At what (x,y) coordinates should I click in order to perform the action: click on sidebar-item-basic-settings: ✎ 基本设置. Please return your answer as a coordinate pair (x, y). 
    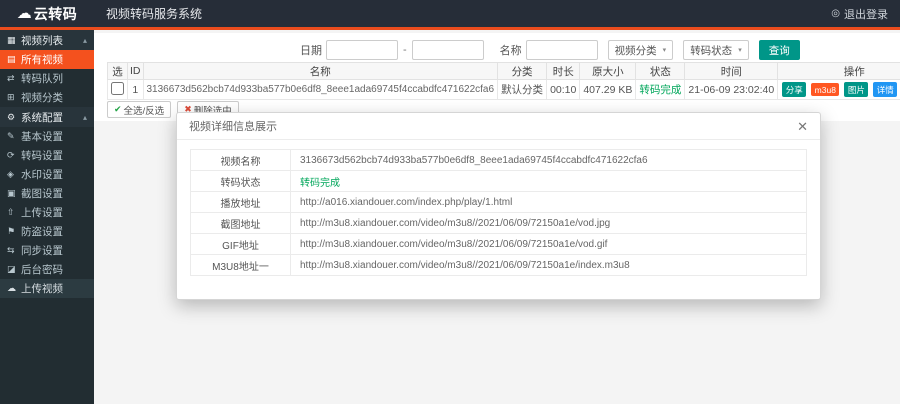
    Looking at the image, I should click on (47, 136).